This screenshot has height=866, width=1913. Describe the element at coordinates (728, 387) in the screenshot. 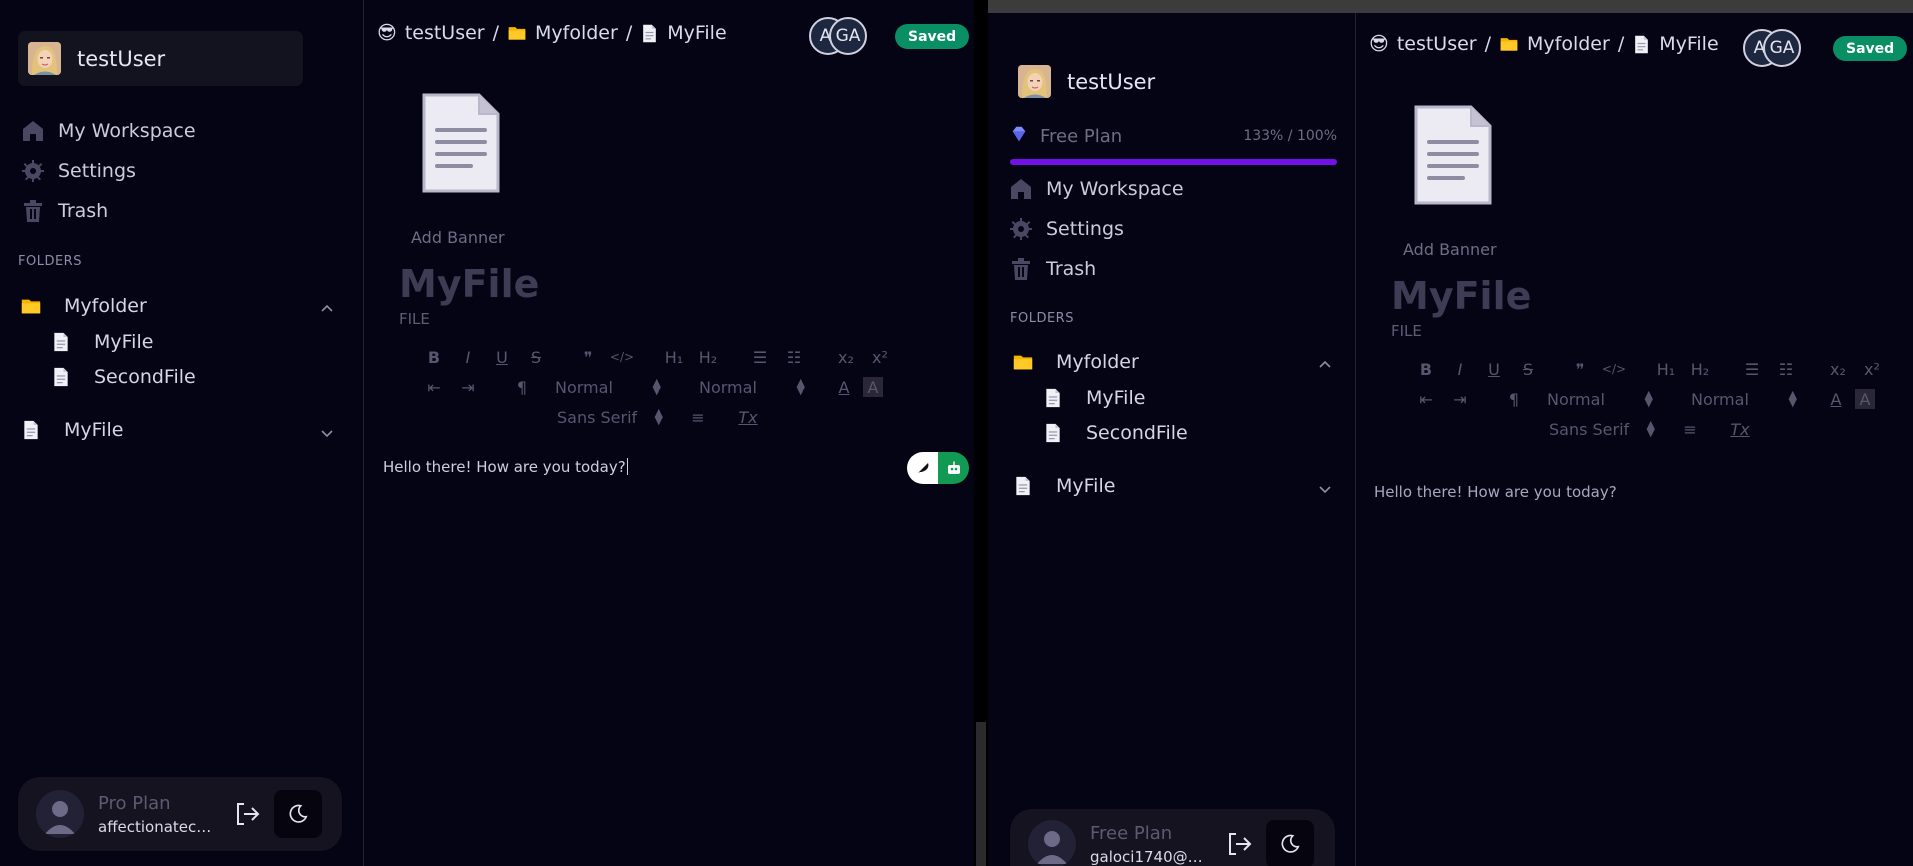

I see `header-select-value: Normal` at that location.